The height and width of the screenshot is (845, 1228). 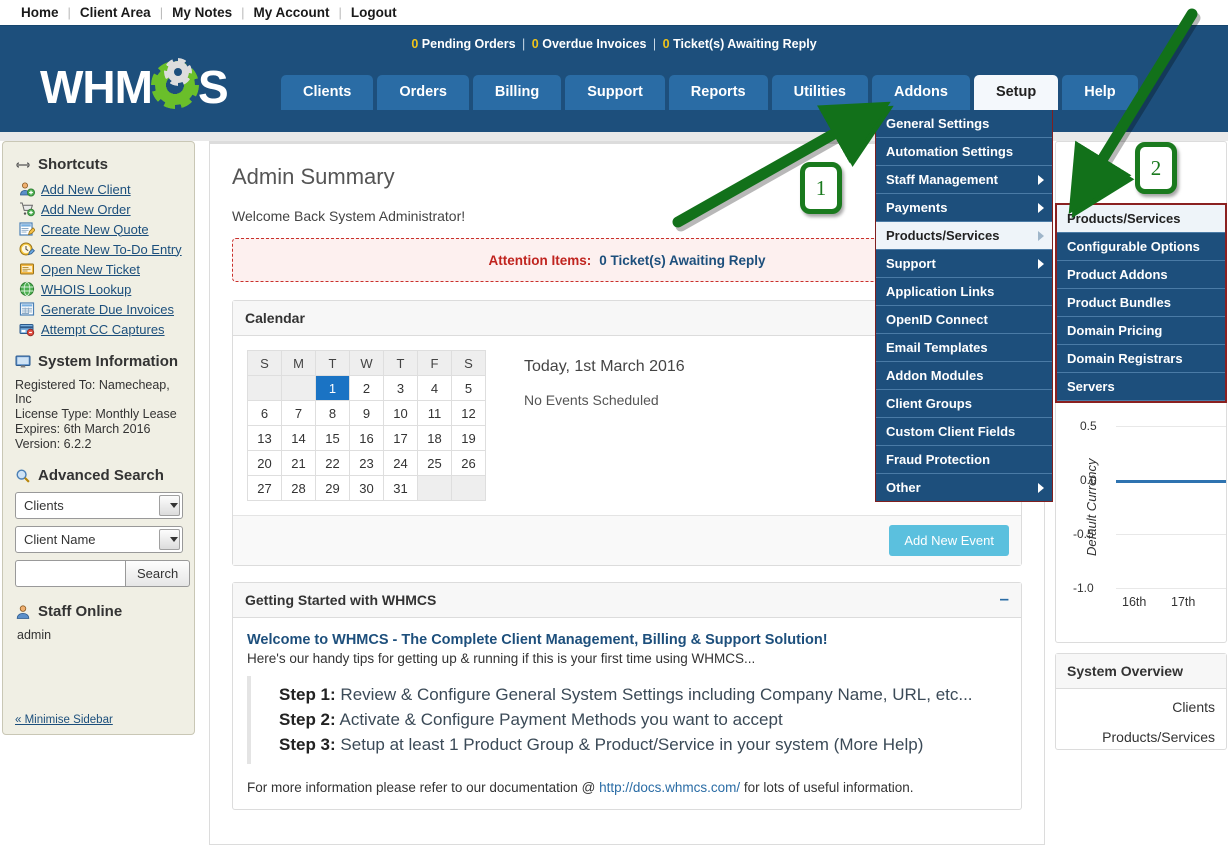 I want to click on attention-value: 0 Ticket(s) Awaiting Reply, so click(x=682, y=260).